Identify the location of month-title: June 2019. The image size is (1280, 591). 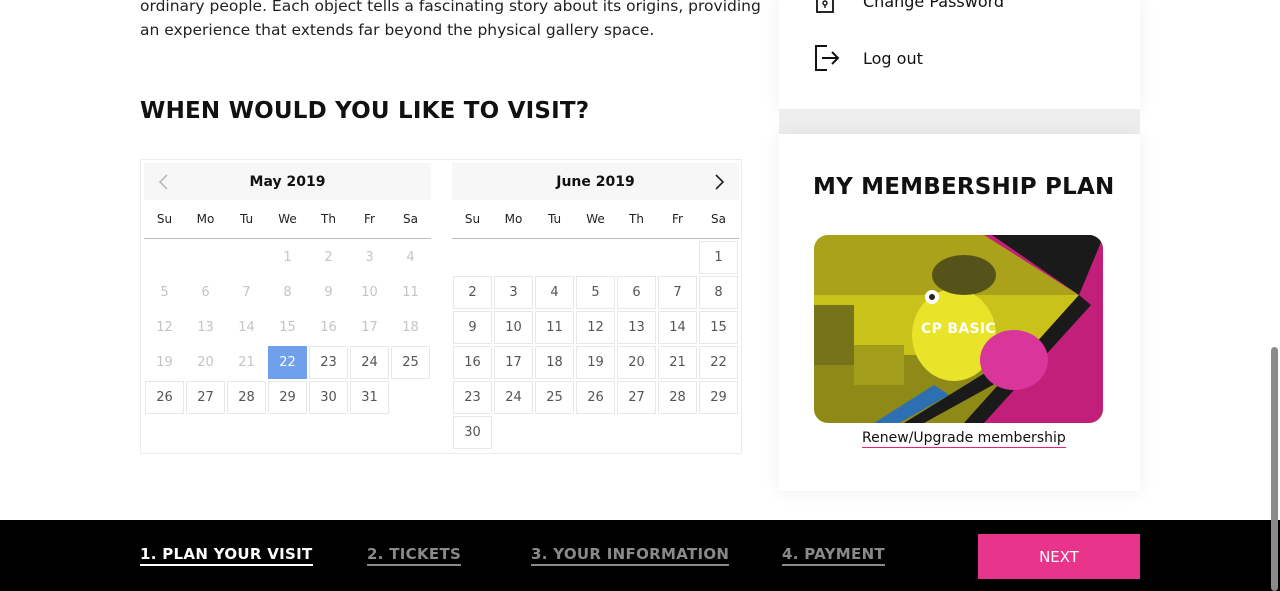
(595, 181).